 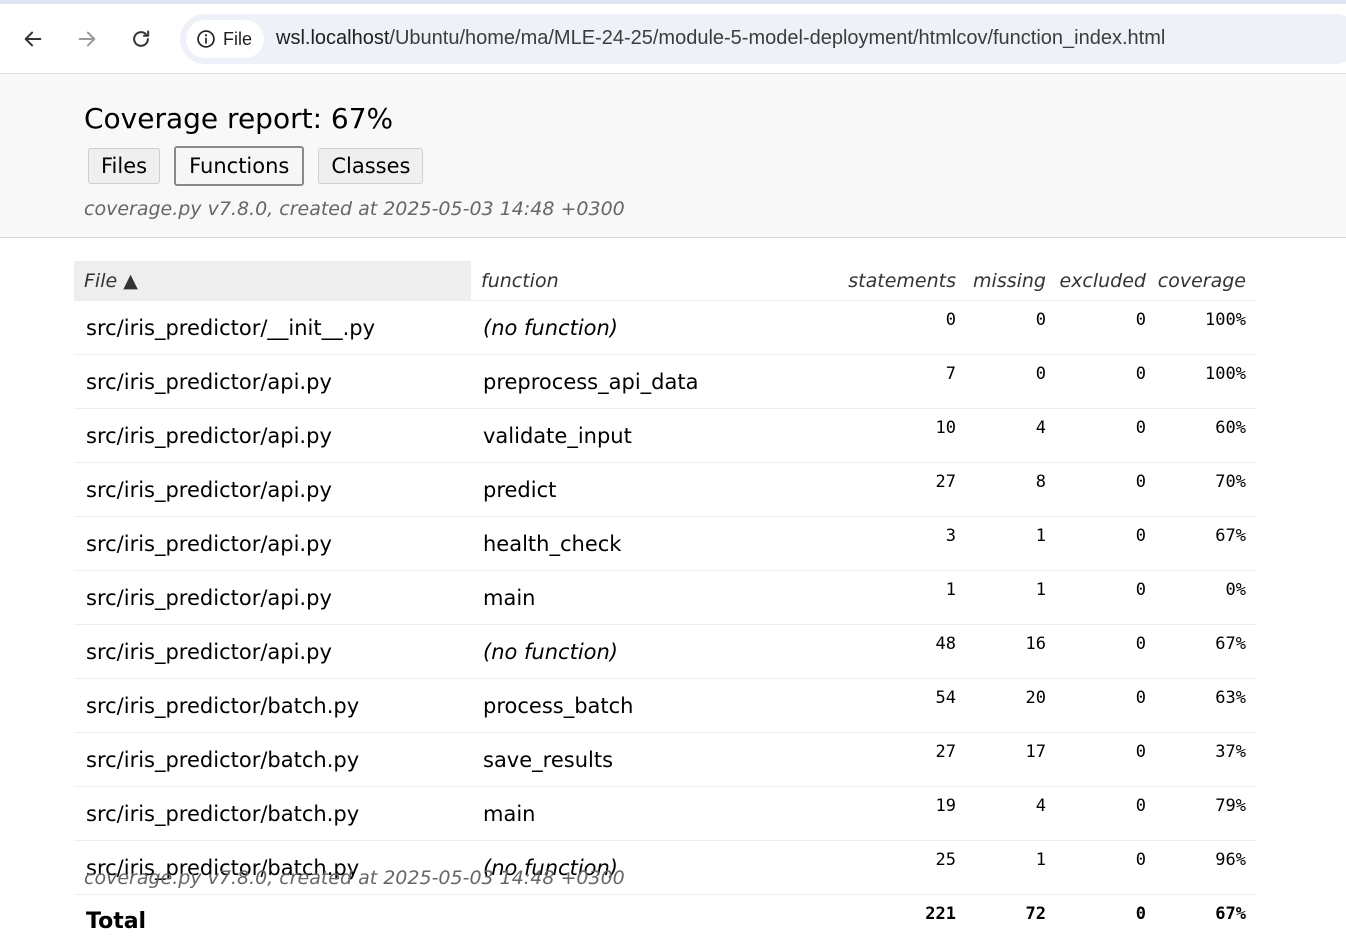 What do you see at coordinates (1206, 706) in the screenshot?
I see `coverage-cell: 63%` at bounding box center [1206, 706].